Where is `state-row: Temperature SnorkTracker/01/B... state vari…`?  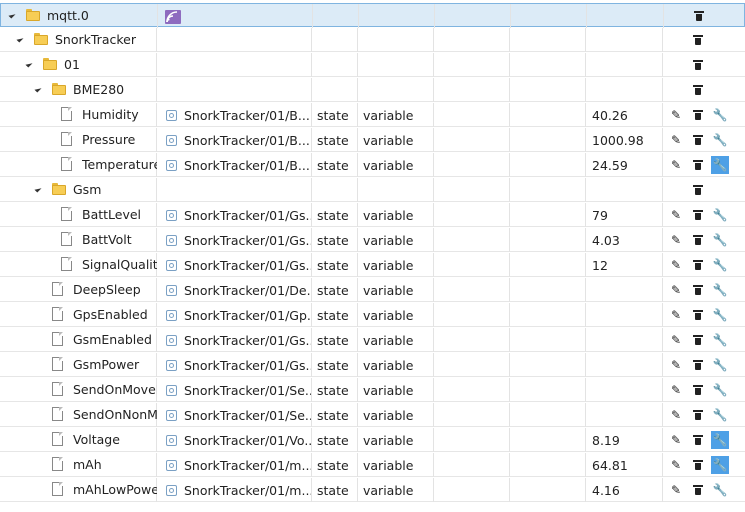 state-row: Temperature SnorkTracker/01/B... state vari… is located at coordinates (372, 165).